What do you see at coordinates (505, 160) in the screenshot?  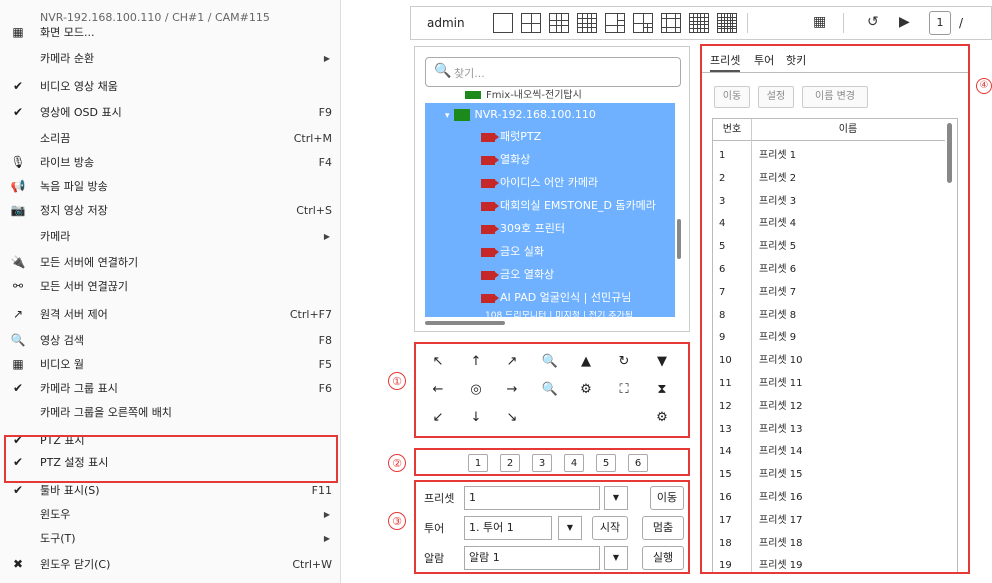 I see `tree-item-camera: 열화상` at bounding box center [505, 160].